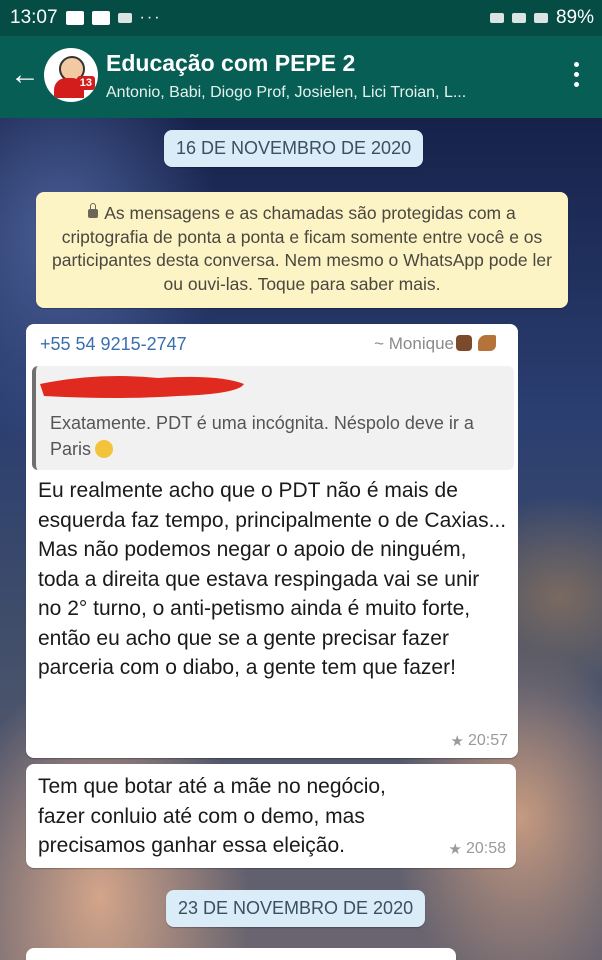  I want to click on message-meta: ★ 20:57, so click(480, 741).